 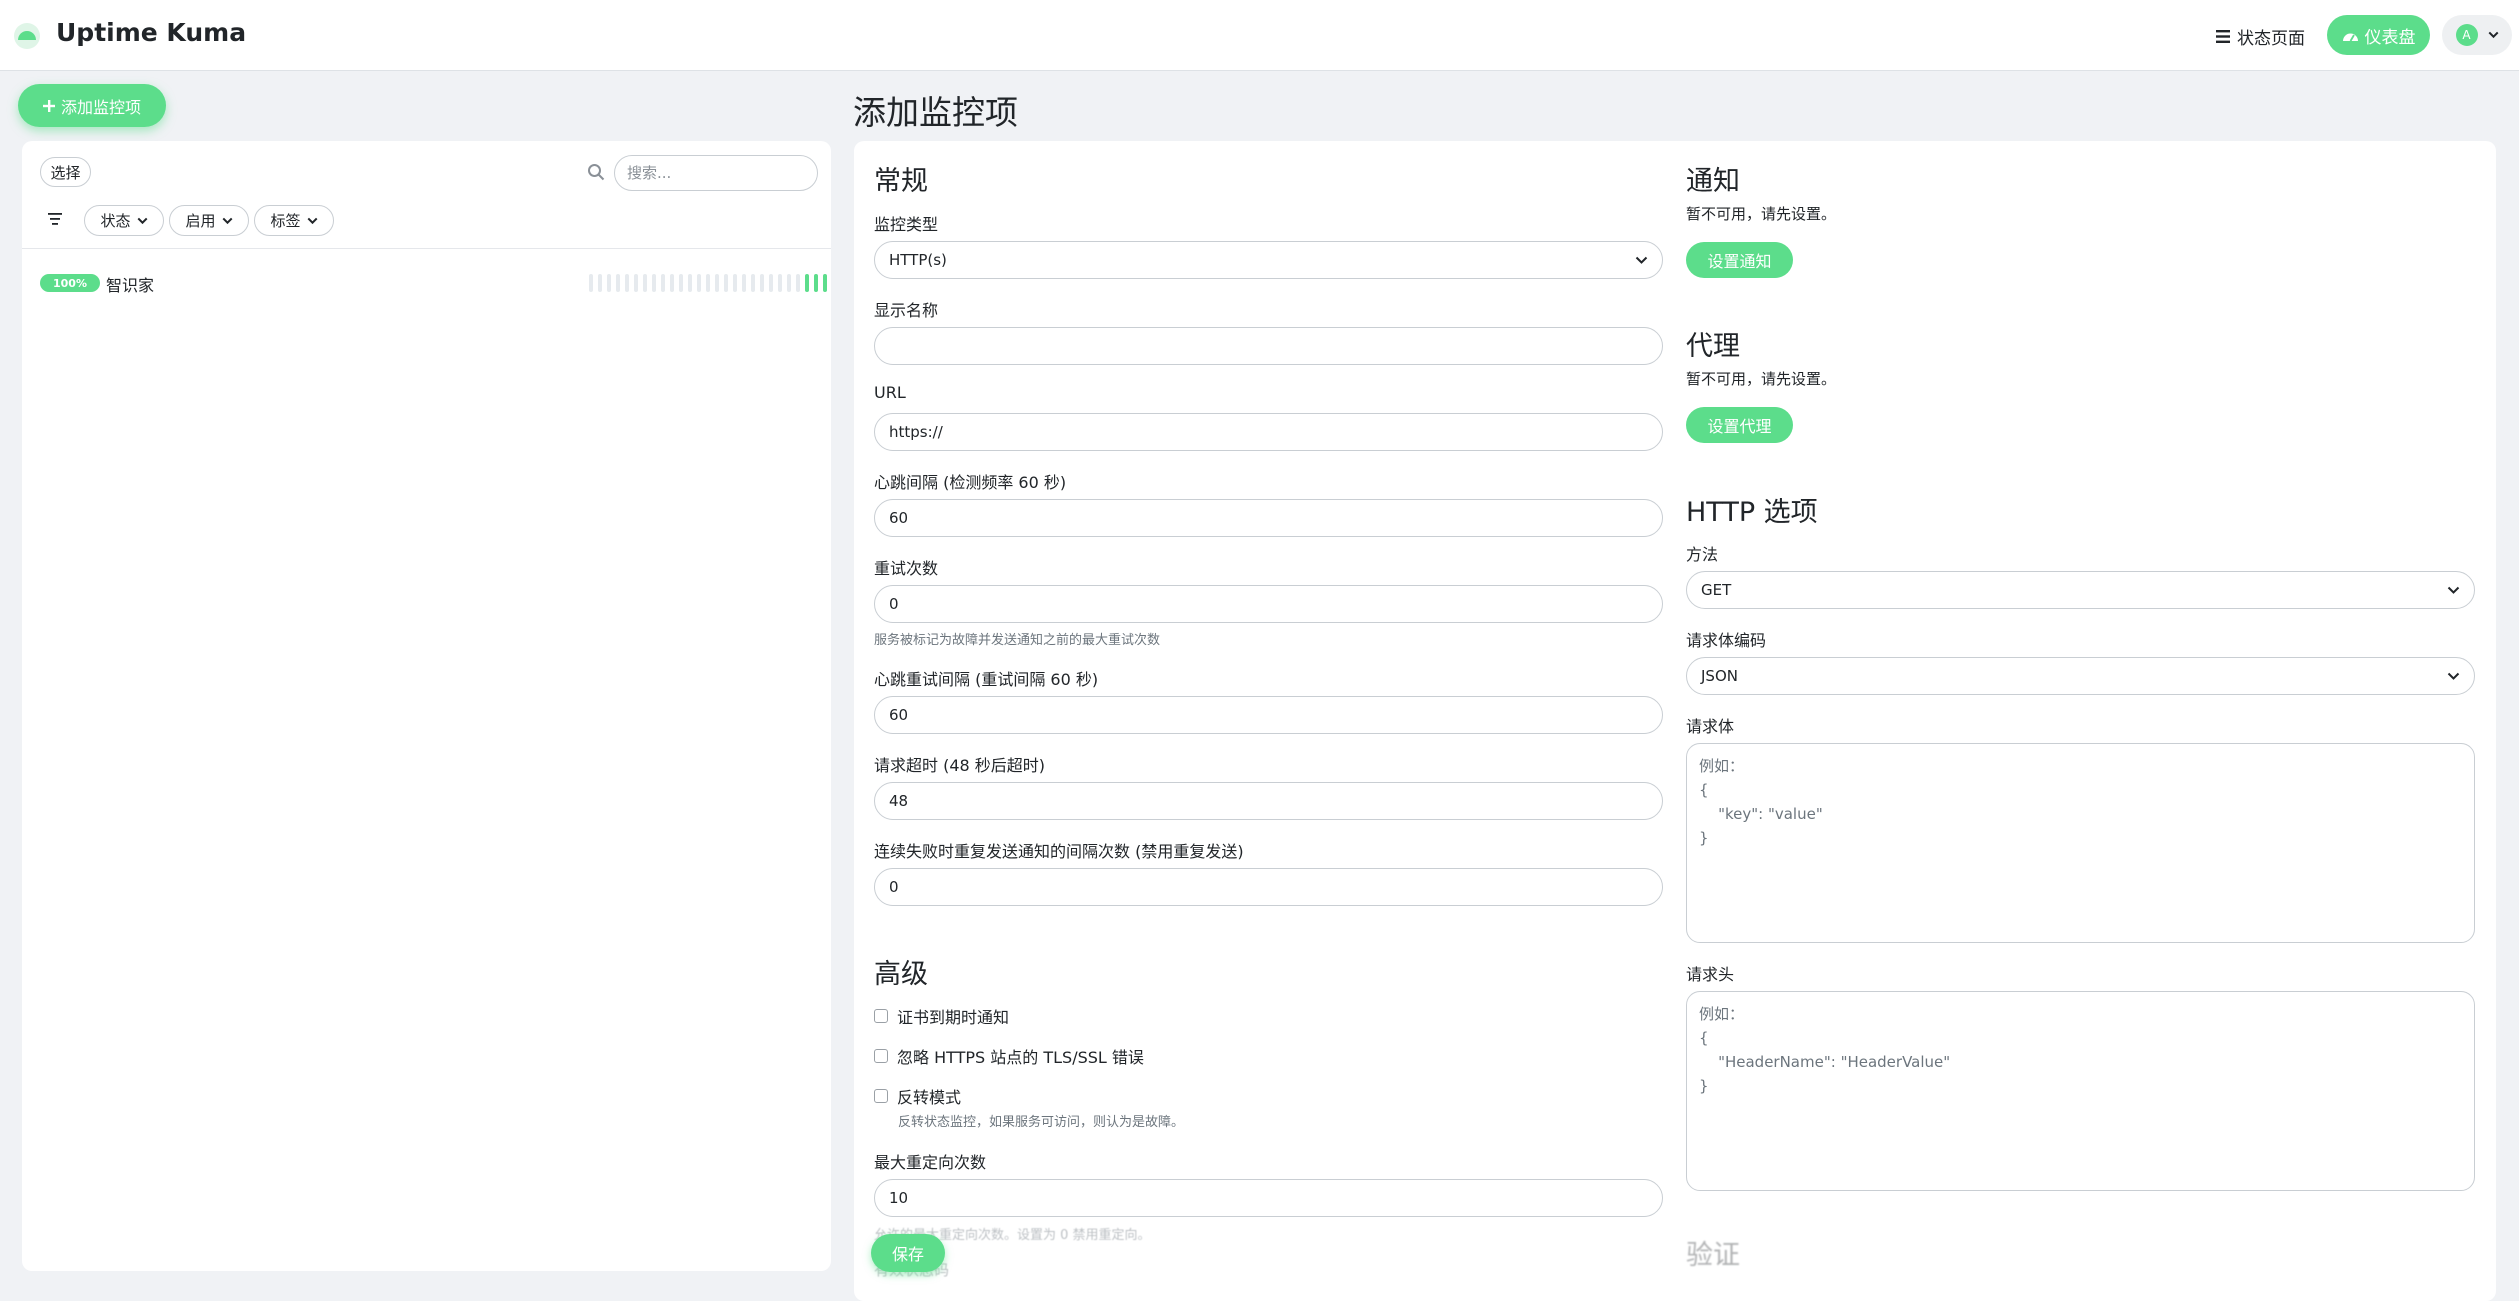 What do you see at coordinates (1739, 260) in the screenshot?
I see `setup-notification-button: 设置通知` at bounding box center [1739, 260].